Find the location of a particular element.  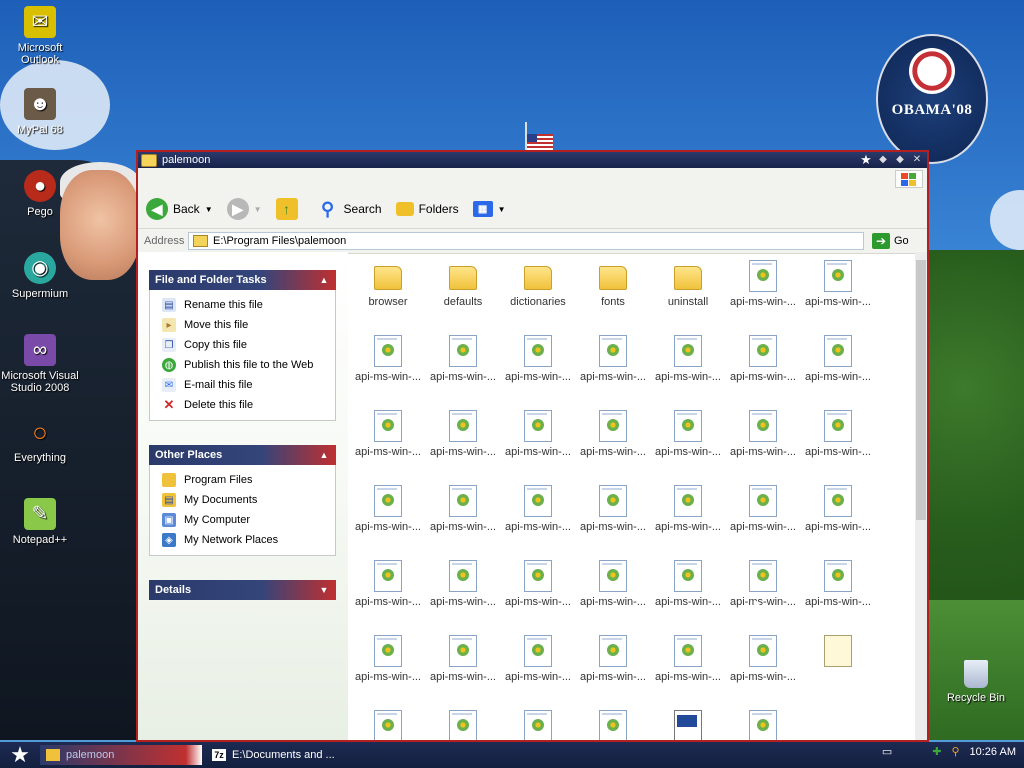

desktop-icon-everything: ○ Everything is located at coordinates (40, 440).